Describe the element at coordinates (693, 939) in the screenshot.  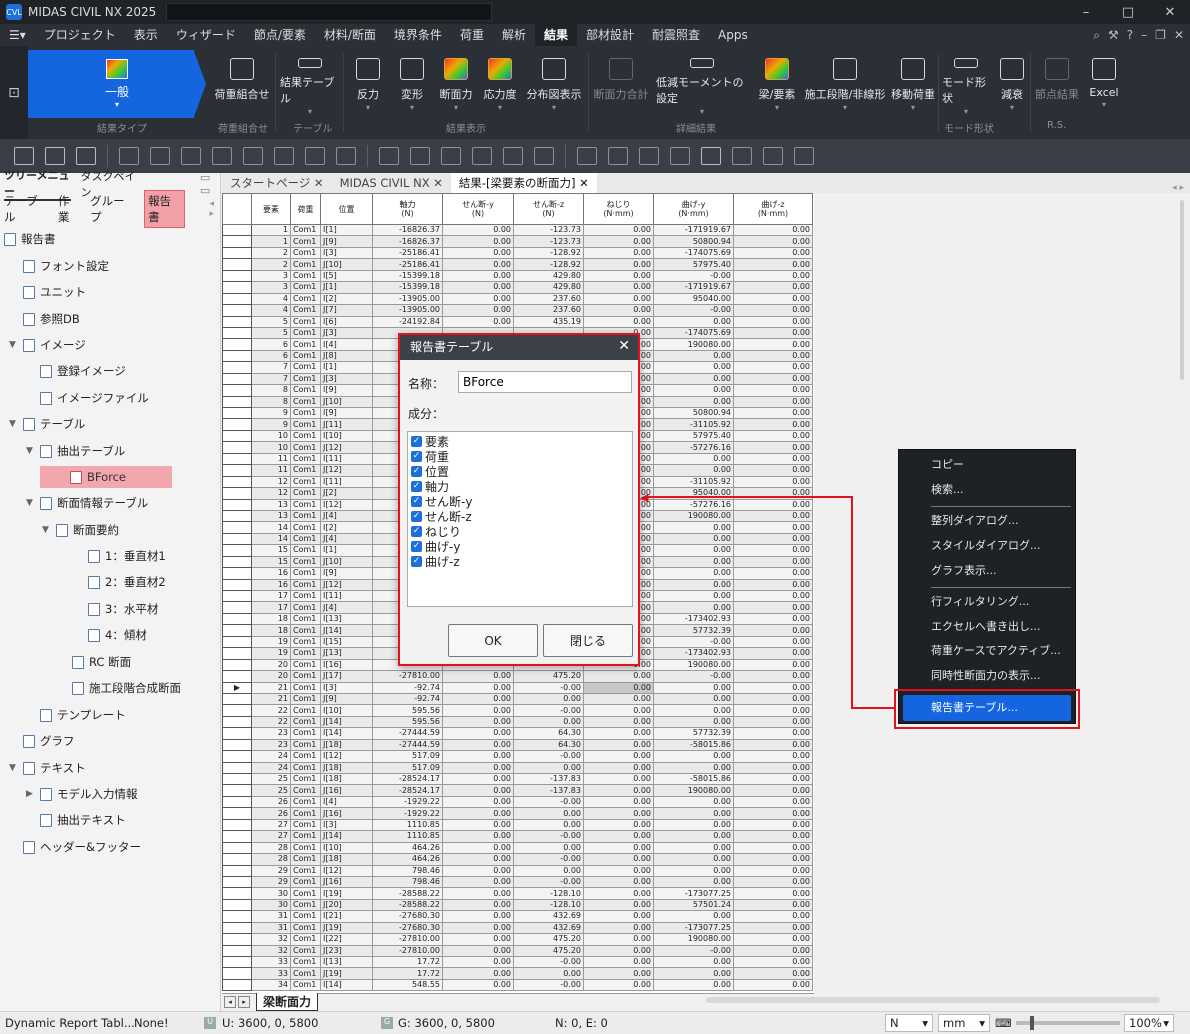
I see `table-cell: 190080.00` at that location.